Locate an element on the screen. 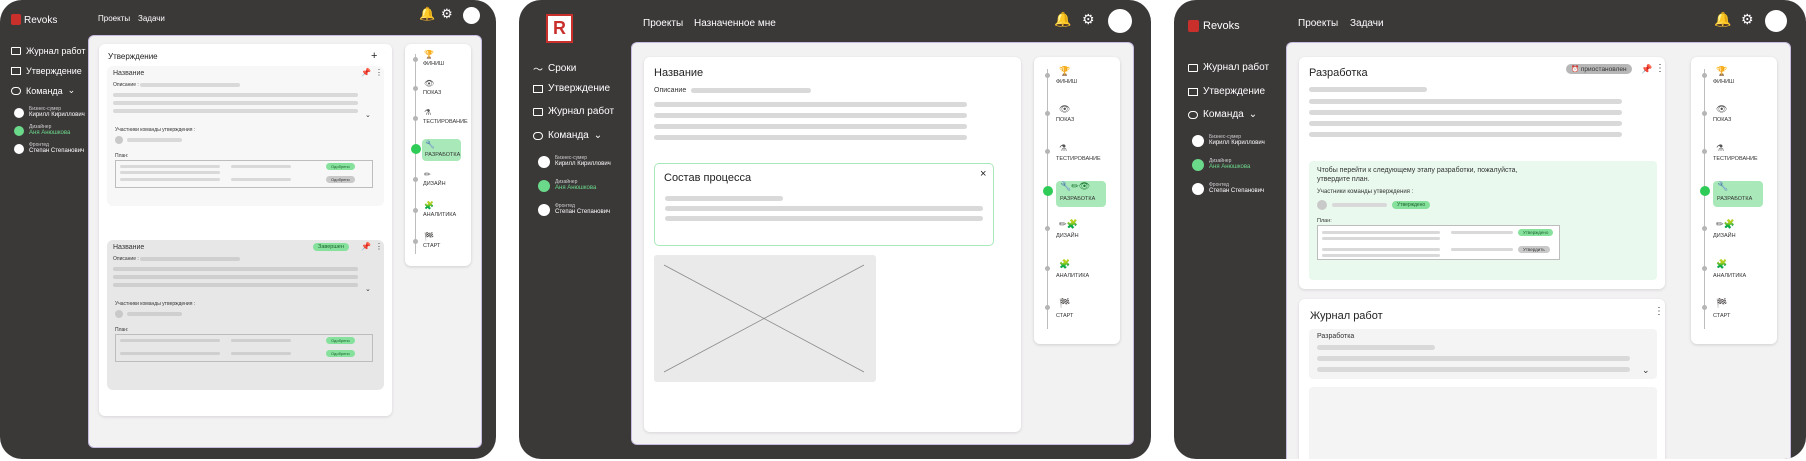 The width and height of the screenshot is (1806, 461). logo: R is located at coordinates (559, 28).